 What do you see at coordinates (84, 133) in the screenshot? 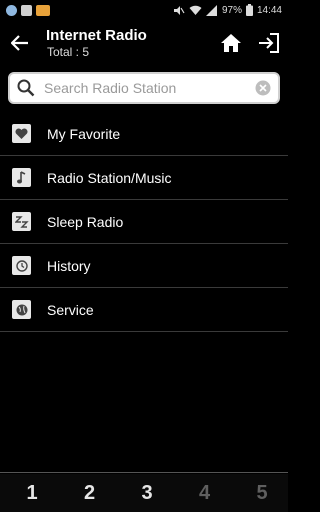
I see `menu-item-label: My Favorite` at bounding box center [84, 133].